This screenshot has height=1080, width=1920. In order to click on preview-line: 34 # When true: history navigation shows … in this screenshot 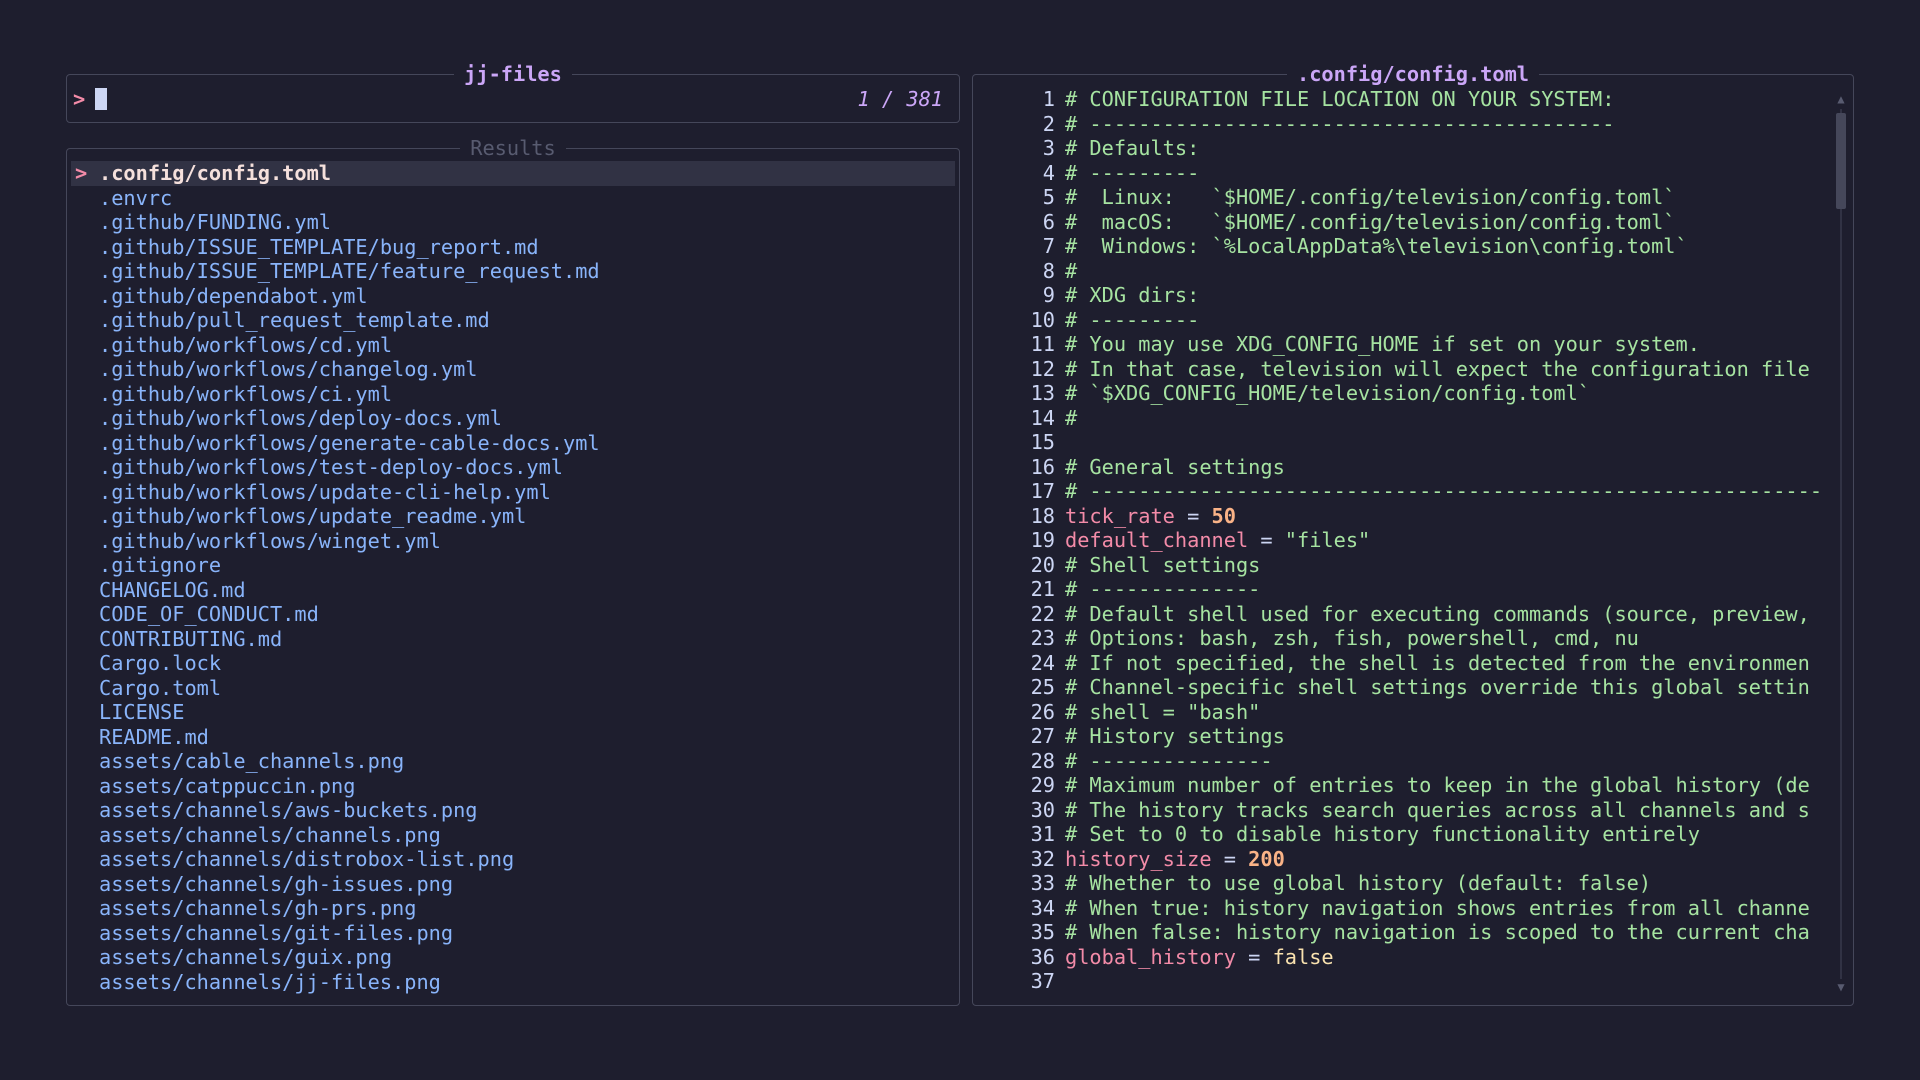, I will do `click(1408, 908)`.